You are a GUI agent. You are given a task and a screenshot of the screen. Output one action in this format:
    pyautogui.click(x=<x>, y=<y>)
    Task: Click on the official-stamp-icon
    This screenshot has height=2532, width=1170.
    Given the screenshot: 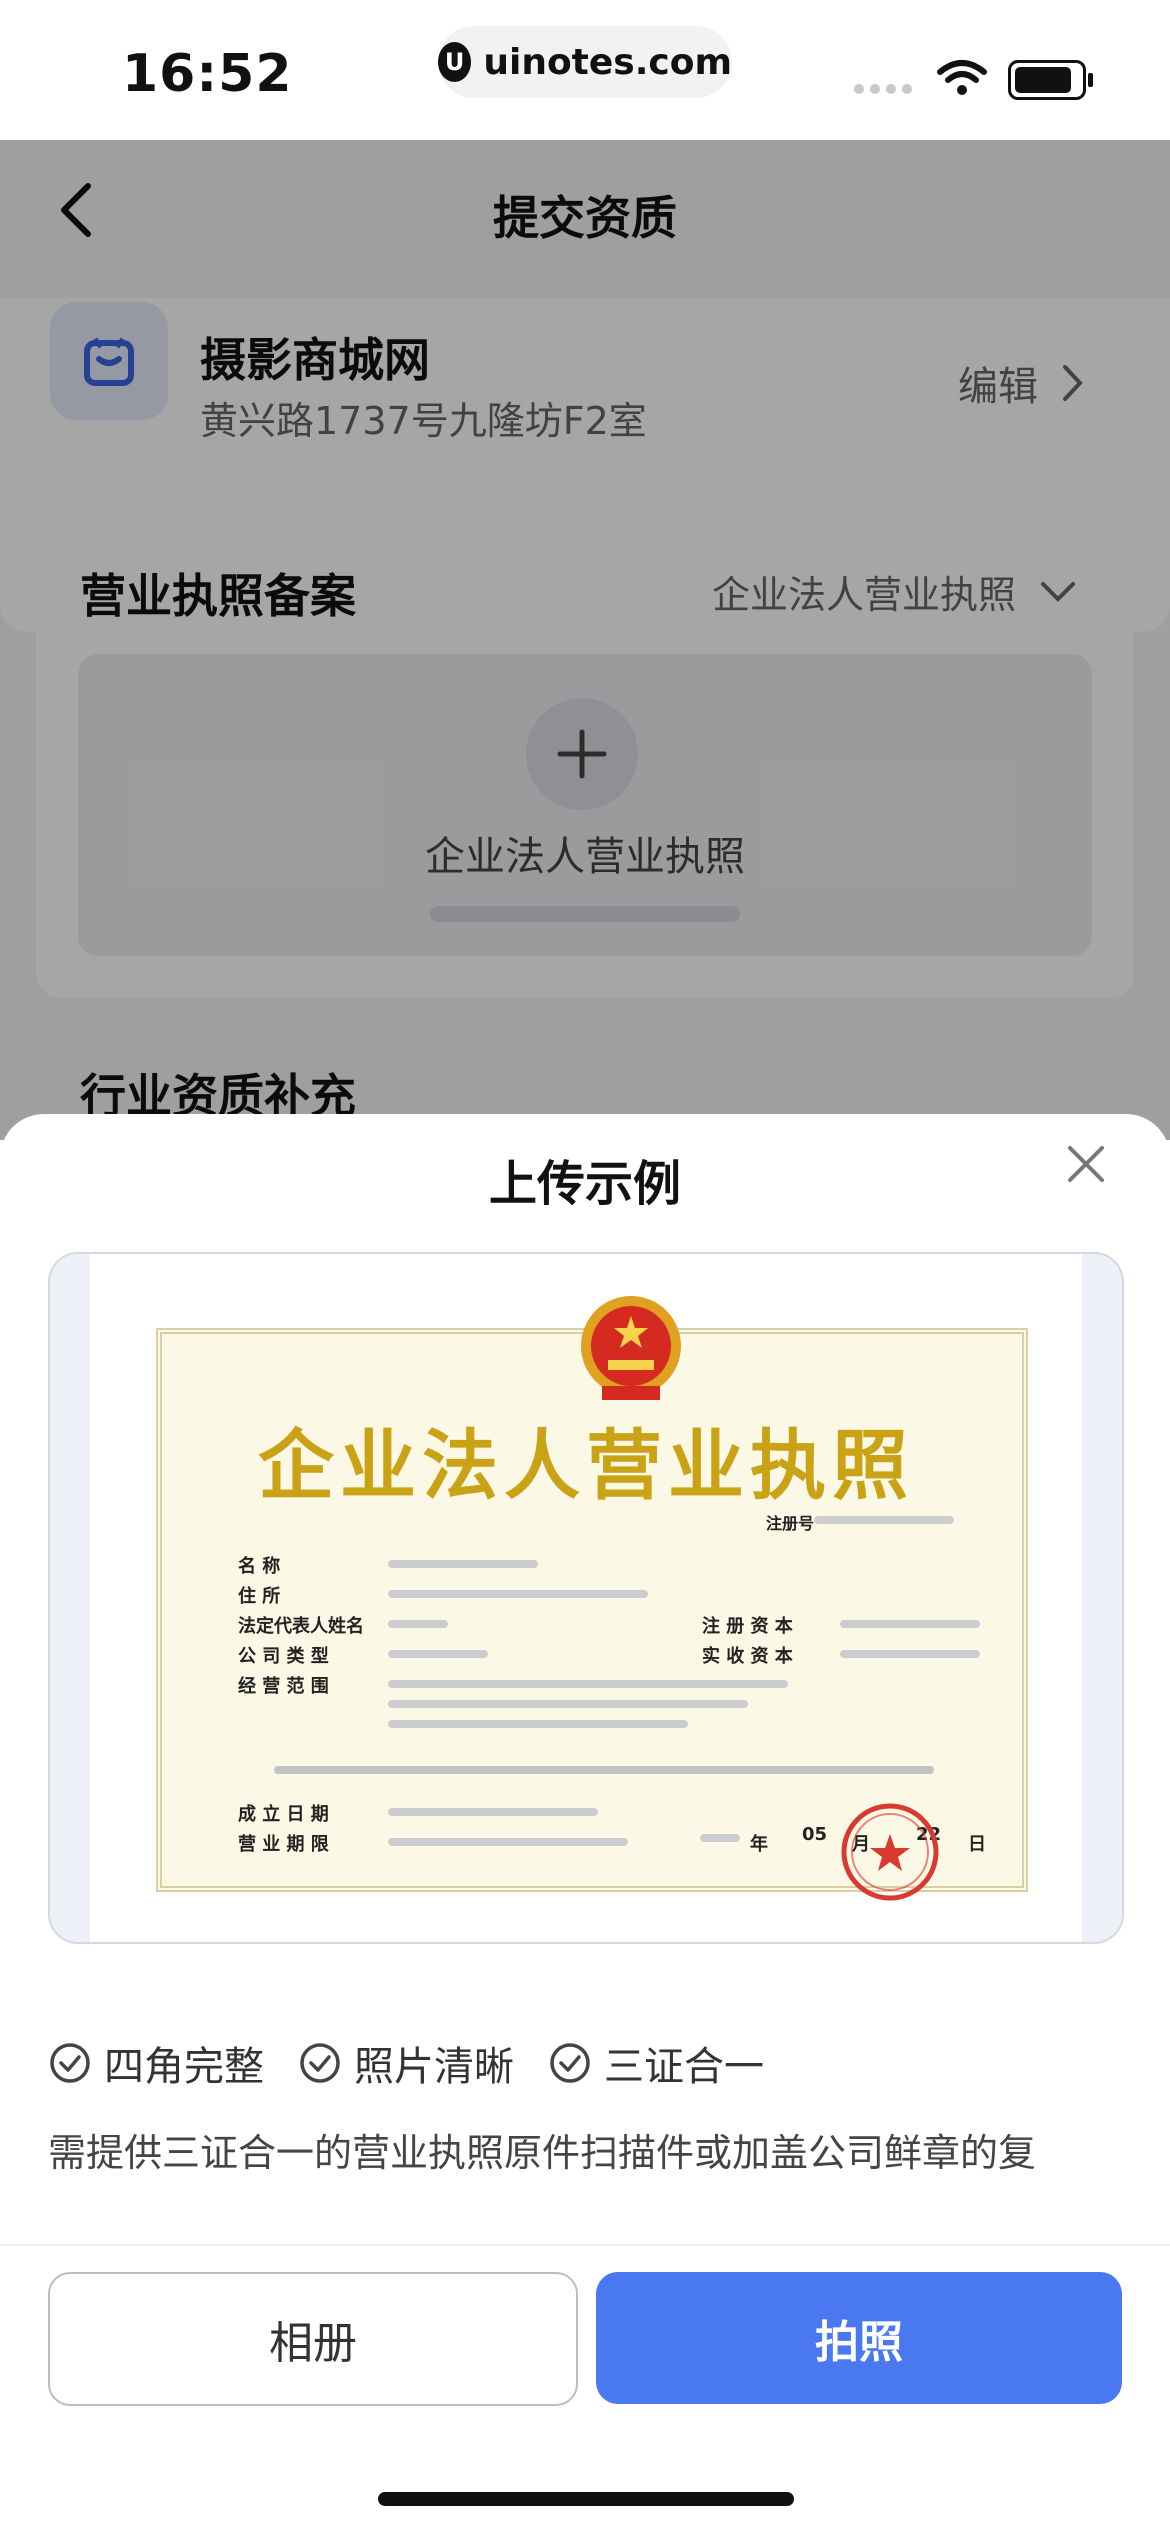 What is the action you would take?
    pyautogui.click(x=890, y=1852)
    